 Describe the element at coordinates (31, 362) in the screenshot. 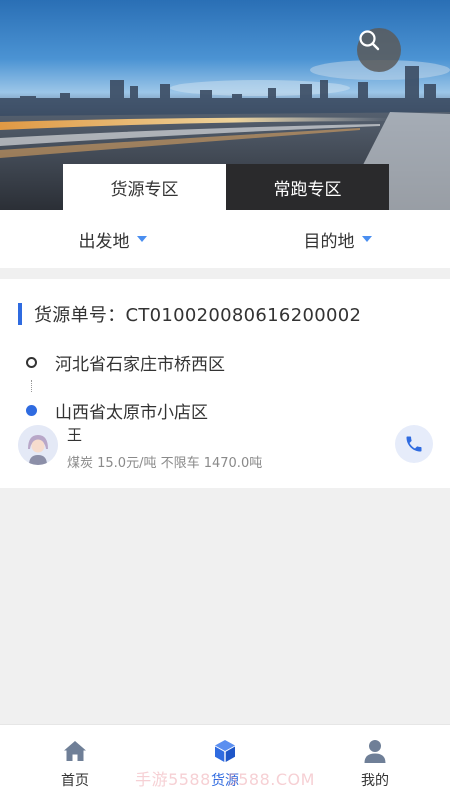

I see `origin-dot-icon` at that location.